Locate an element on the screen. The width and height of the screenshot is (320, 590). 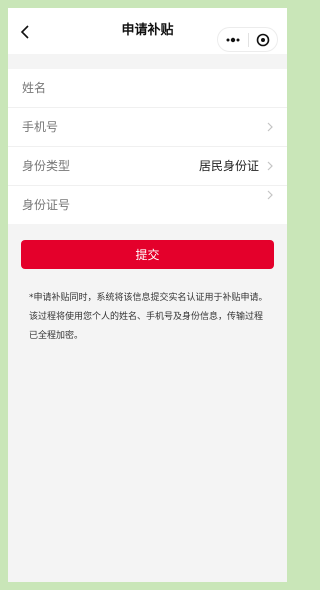
id-number-label: 身份证号 is located at coordinates (46, 205).